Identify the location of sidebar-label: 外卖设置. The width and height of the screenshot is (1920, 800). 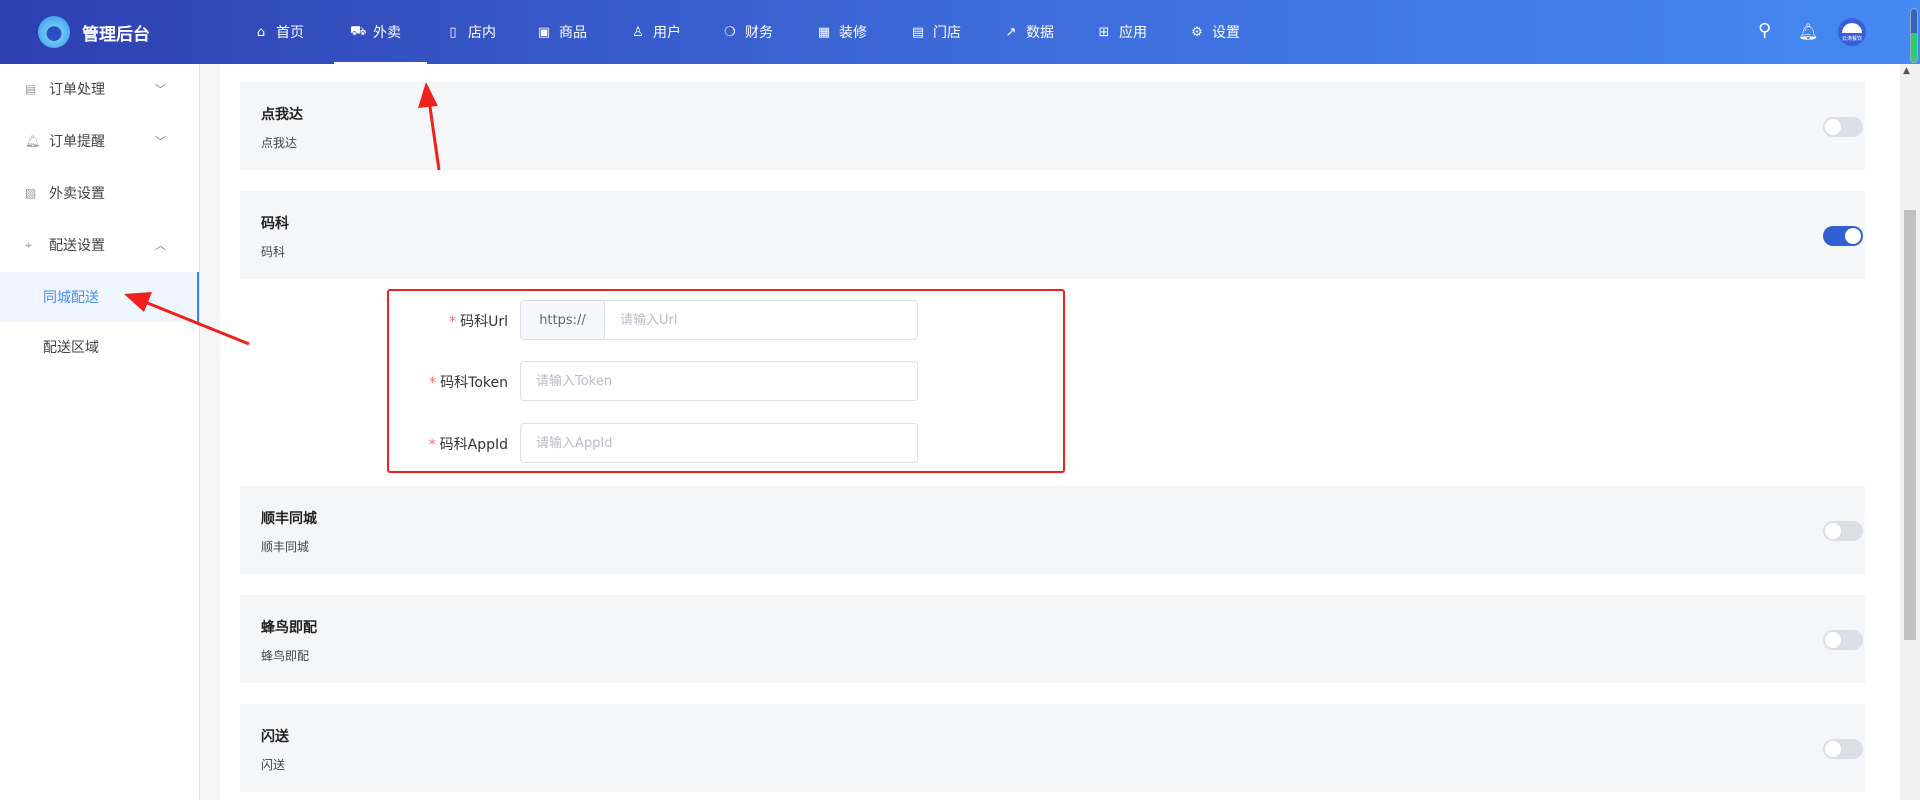
(77, 194).